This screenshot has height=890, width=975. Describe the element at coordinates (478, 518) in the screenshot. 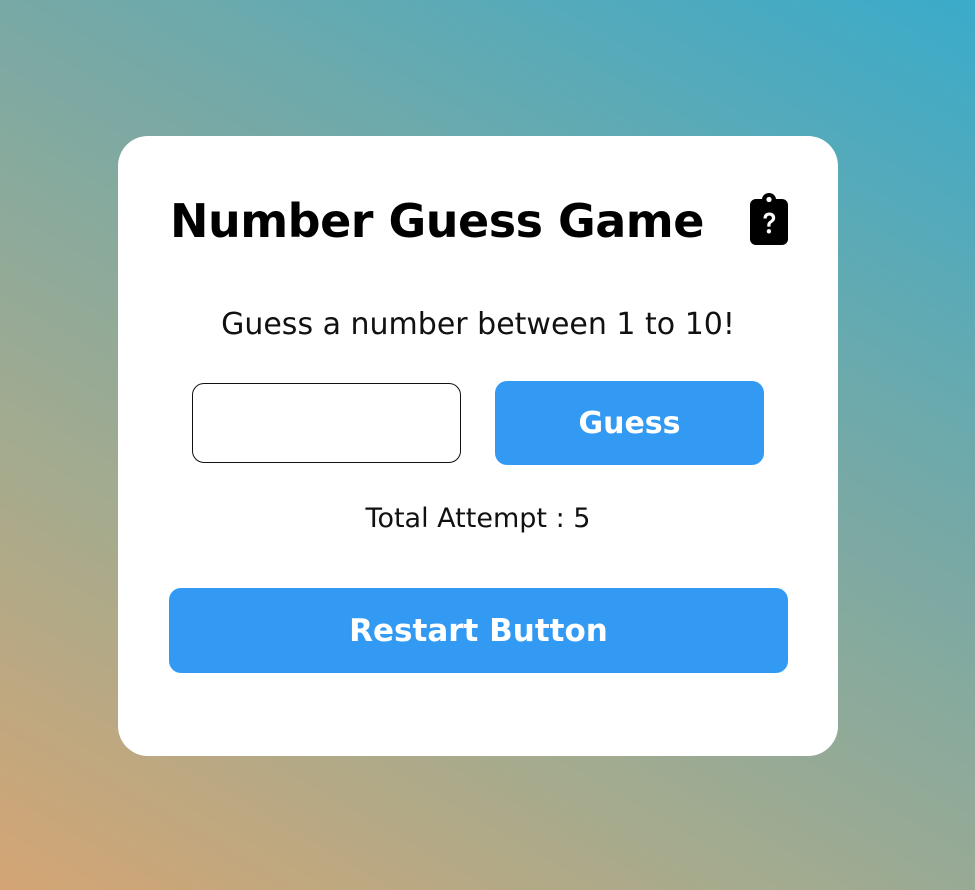

I see `attempt-counter: Total Attempt : 5` at that location.